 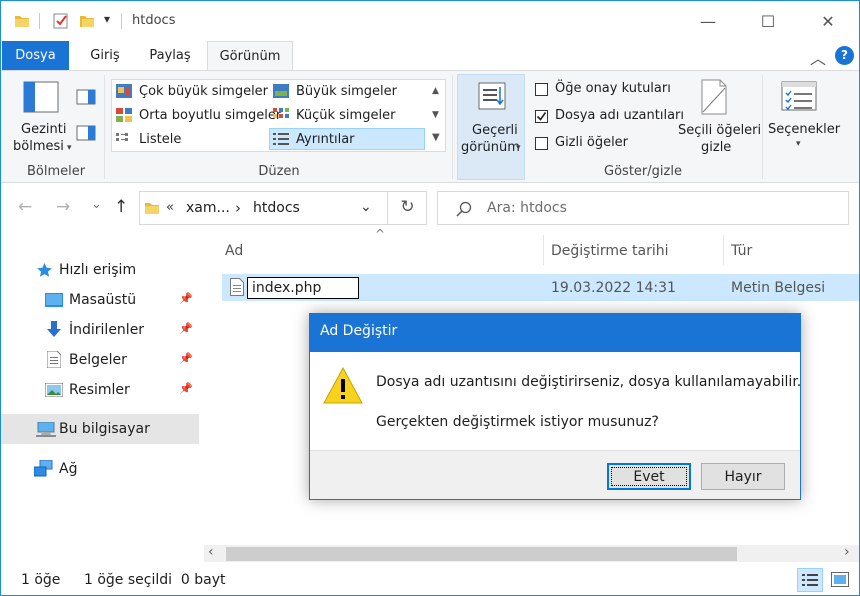 I want to click on column-header-type: Tür, so click(x=741, y=251).